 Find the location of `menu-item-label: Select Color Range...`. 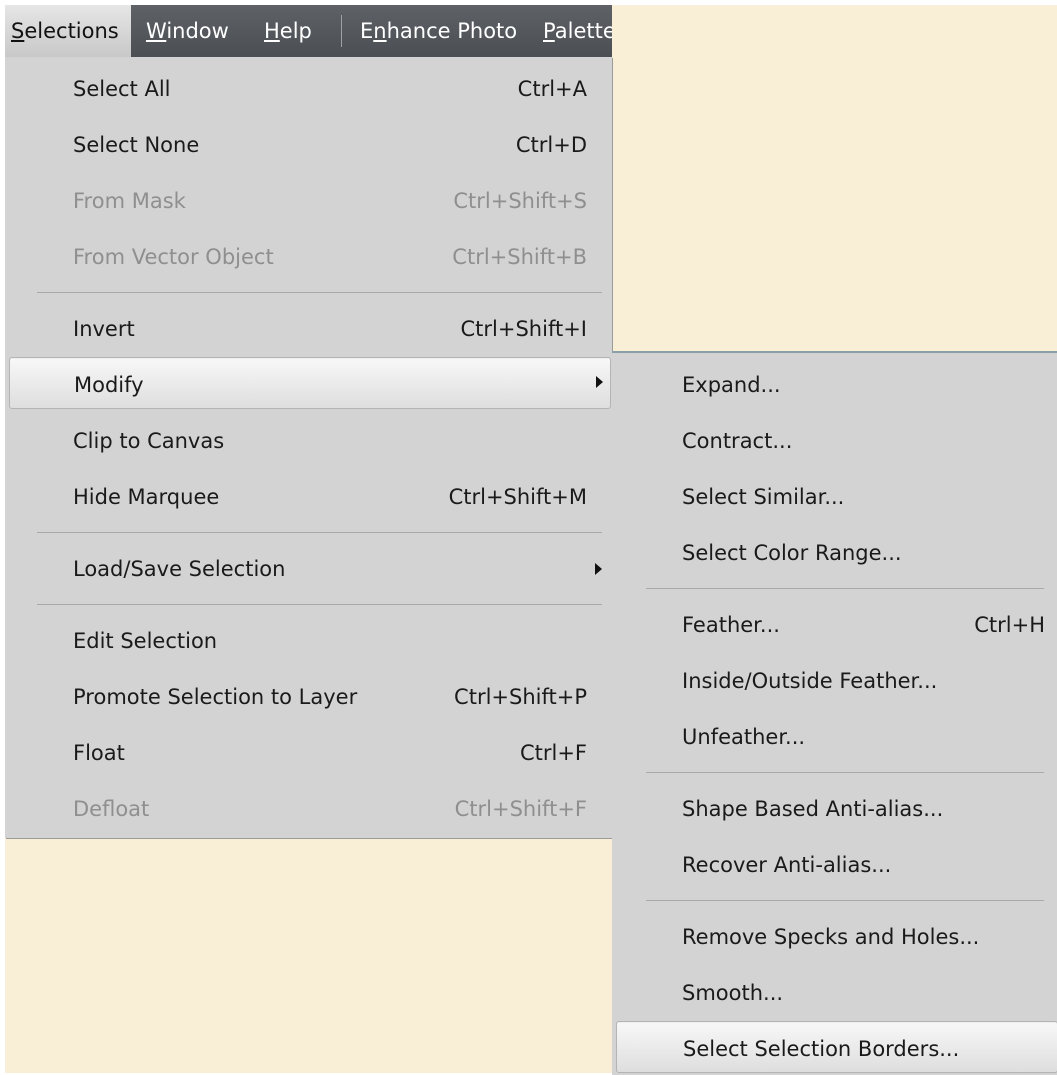

menu-item-label: Select Color Range... is located at coordinates (792, 553).